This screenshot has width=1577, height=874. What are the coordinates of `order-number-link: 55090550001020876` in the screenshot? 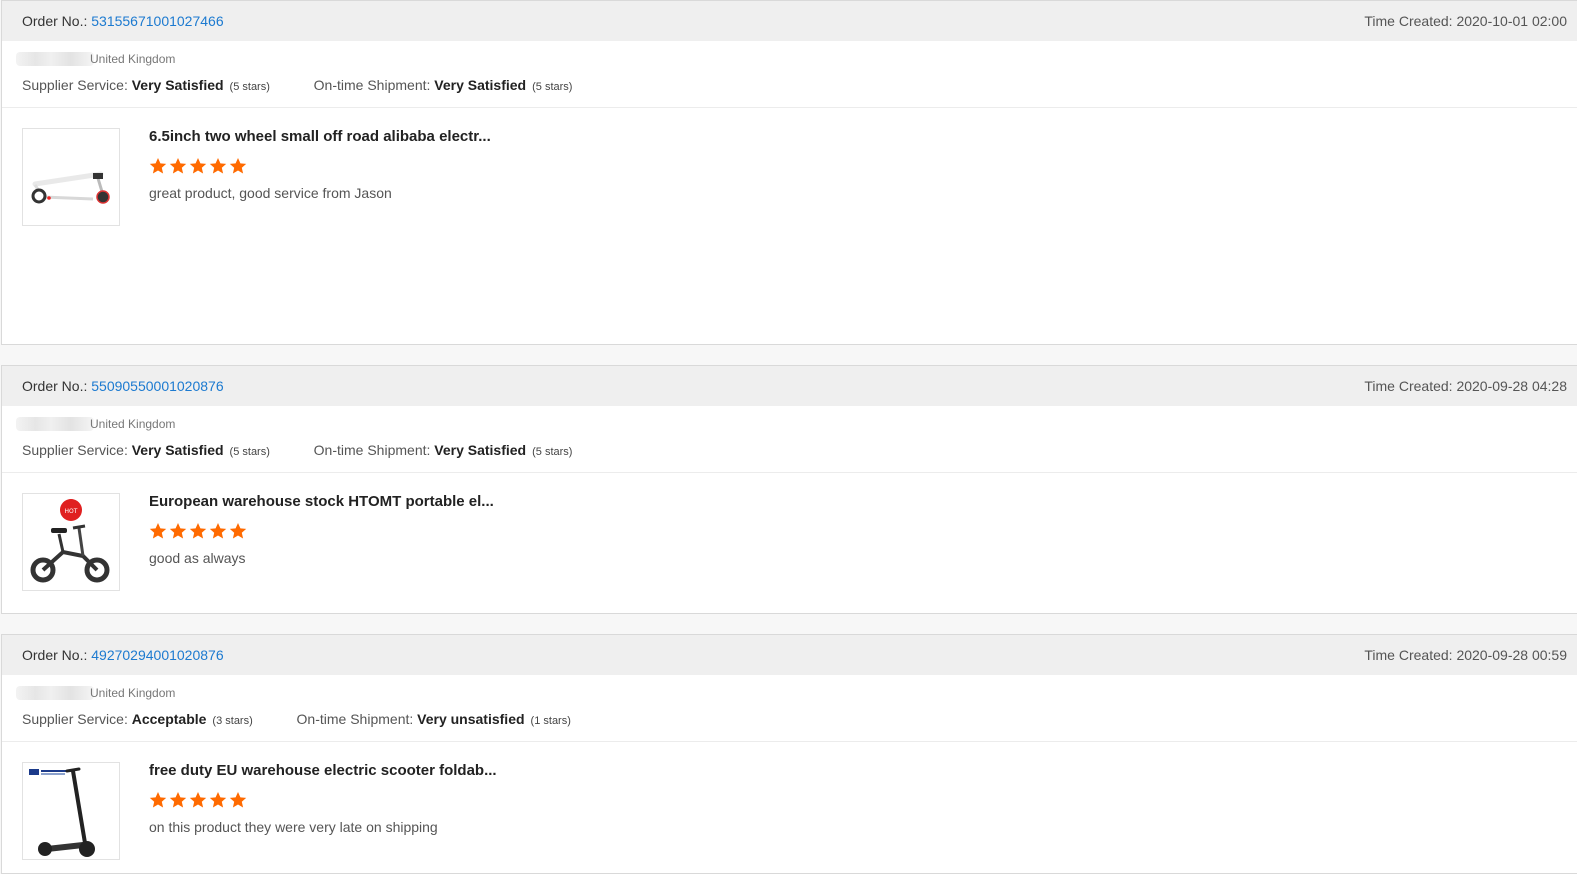 It's located at (157, 386).